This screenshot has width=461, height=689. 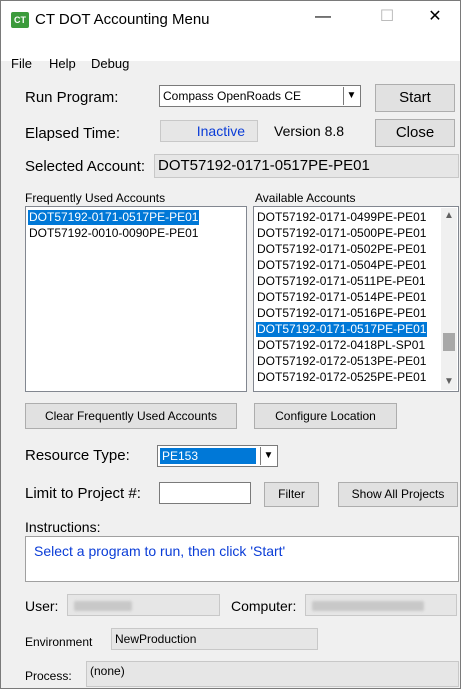 What do you see at coordinates (77, 455) in the screenshot?
I see `resource-type-label: Resource Type:` at bounding box center [77, 455].